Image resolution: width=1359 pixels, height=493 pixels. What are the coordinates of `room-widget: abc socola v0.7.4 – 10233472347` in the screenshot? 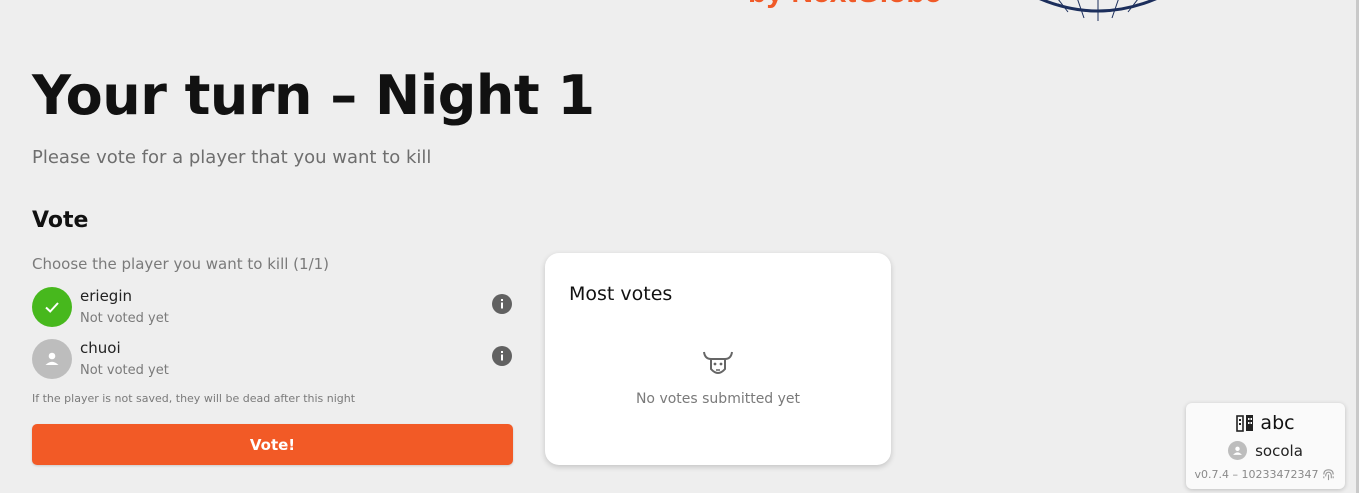 It's located at (1265, 446).